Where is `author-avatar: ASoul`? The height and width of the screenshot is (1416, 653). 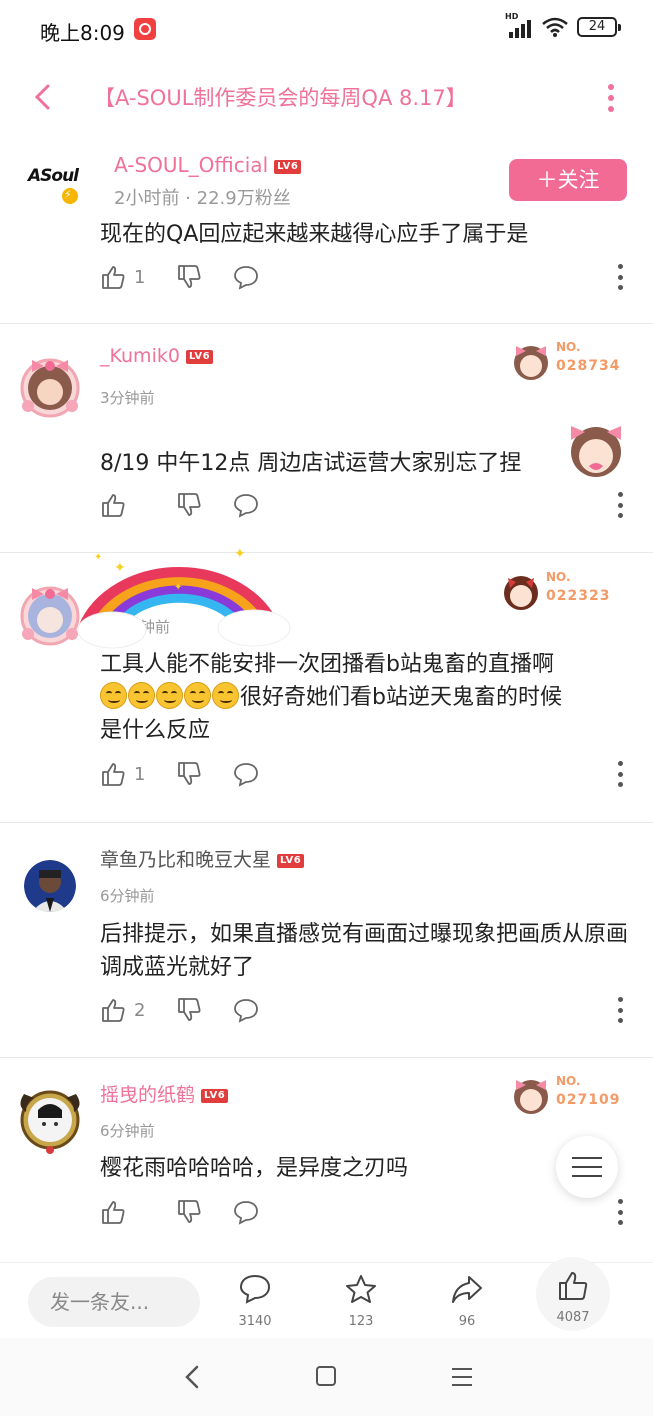
author-avatar: ASoul is located at coordinates (55, 183).